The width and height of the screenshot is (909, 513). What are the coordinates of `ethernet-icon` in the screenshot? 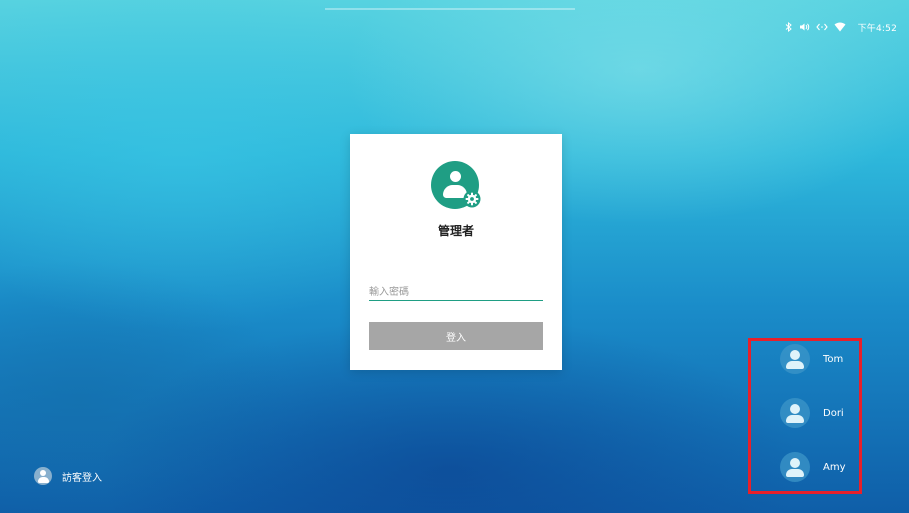 It's located at (821, 27).